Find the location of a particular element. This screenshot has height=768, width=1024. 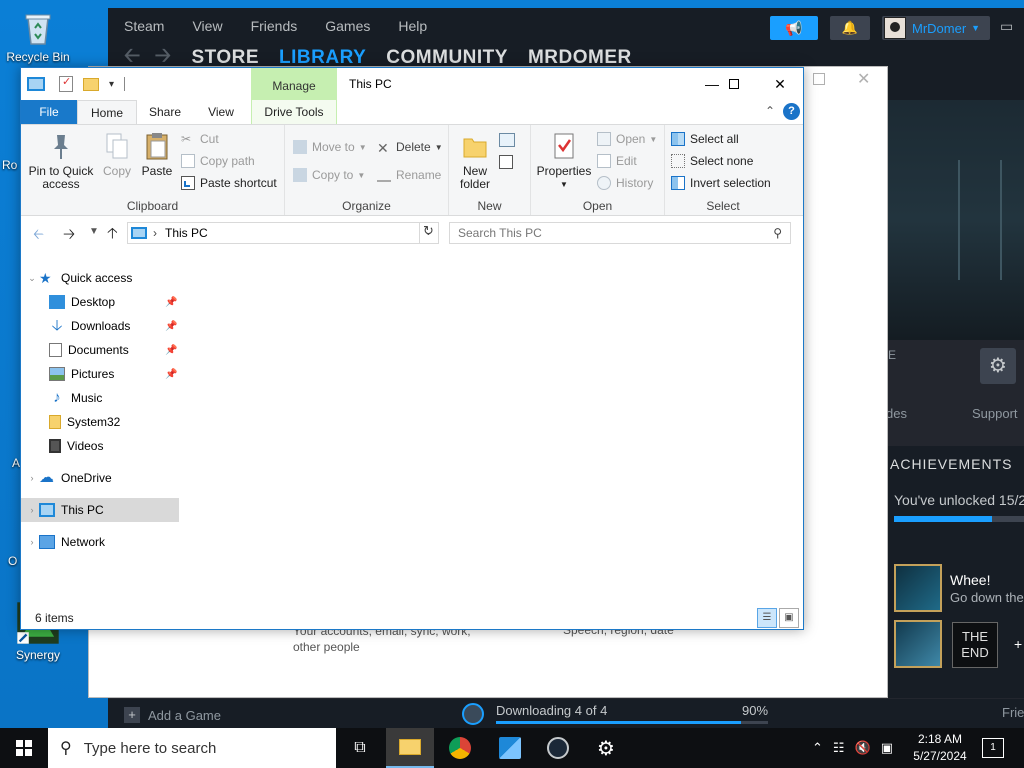

tab-view: View is located at coordinates (221, 112).